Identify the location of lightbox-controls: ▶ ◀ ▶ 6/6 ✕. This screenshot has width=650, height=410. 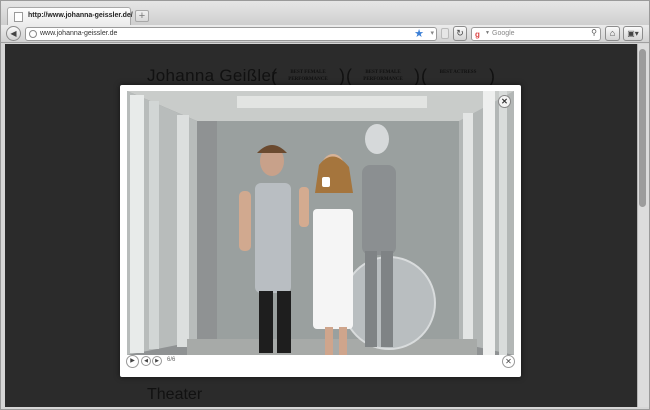
(320, 362).